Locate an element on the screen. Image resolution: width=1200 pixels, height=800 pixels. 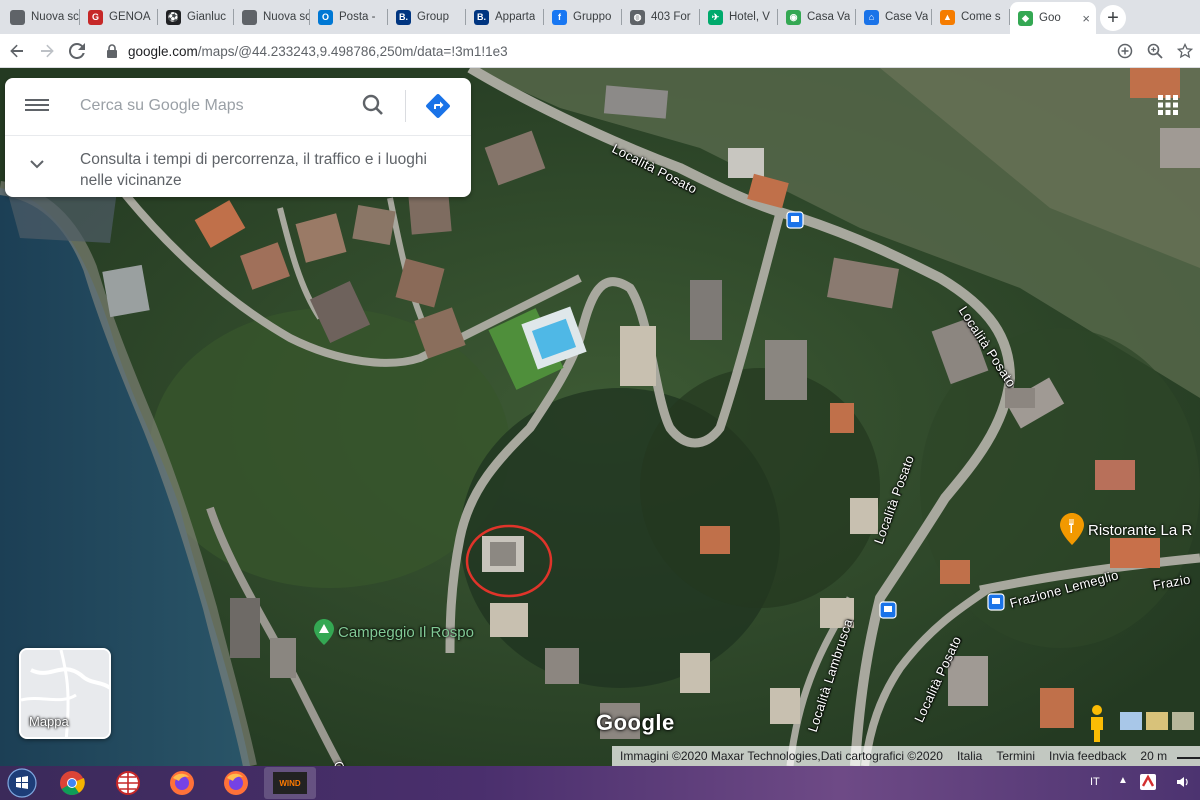
browser-tab: ◉ Casa Va is located at coordinates (817, 17).